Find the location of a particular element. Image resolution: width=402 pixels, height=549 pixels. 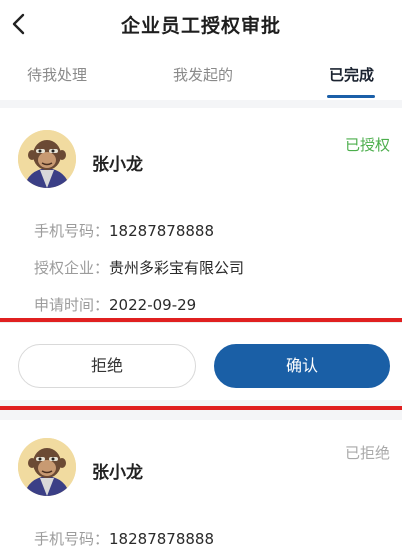

info-row-company: 授权企业：贵州多彩宝有限公司 is located at coordinates (139, 267).